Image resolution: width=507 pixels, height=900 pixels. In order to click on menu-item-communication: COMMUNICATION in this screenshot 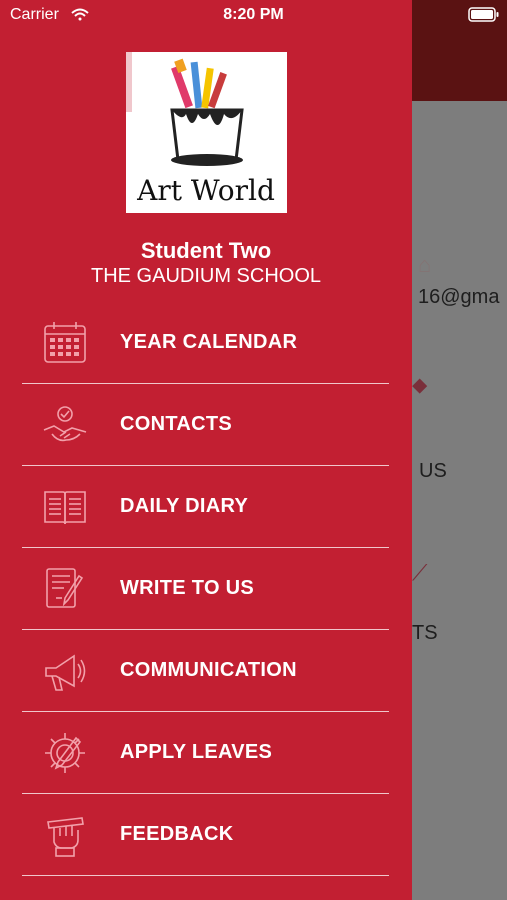, I will do `click(205, 671)`.